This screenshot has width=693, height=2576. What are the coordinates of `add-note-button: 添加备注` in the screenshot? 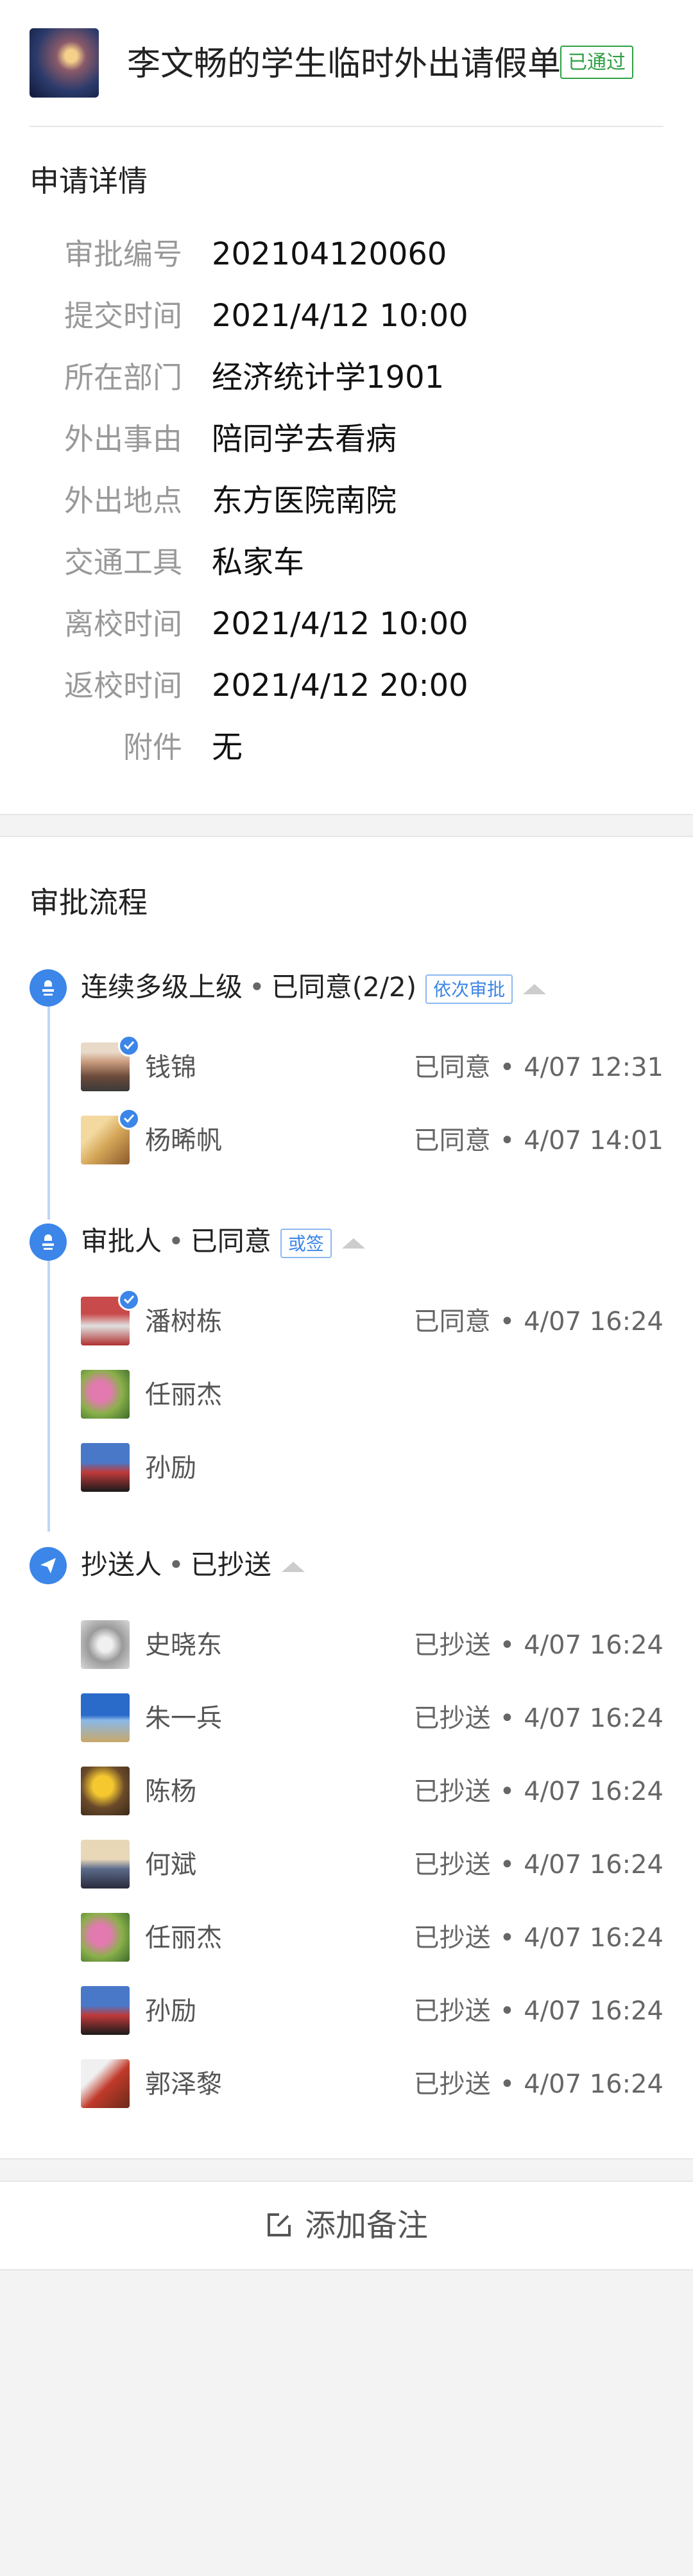 It's located at (346, 2225).